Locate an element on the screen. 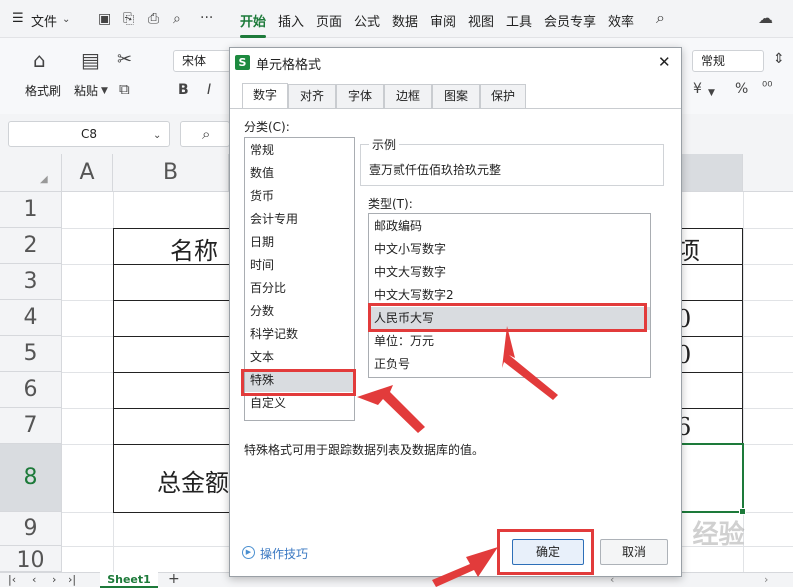 Image resolution: width=793 pixels, height=588 pixels. arrow-to-category is located at coordinates (391, 409).